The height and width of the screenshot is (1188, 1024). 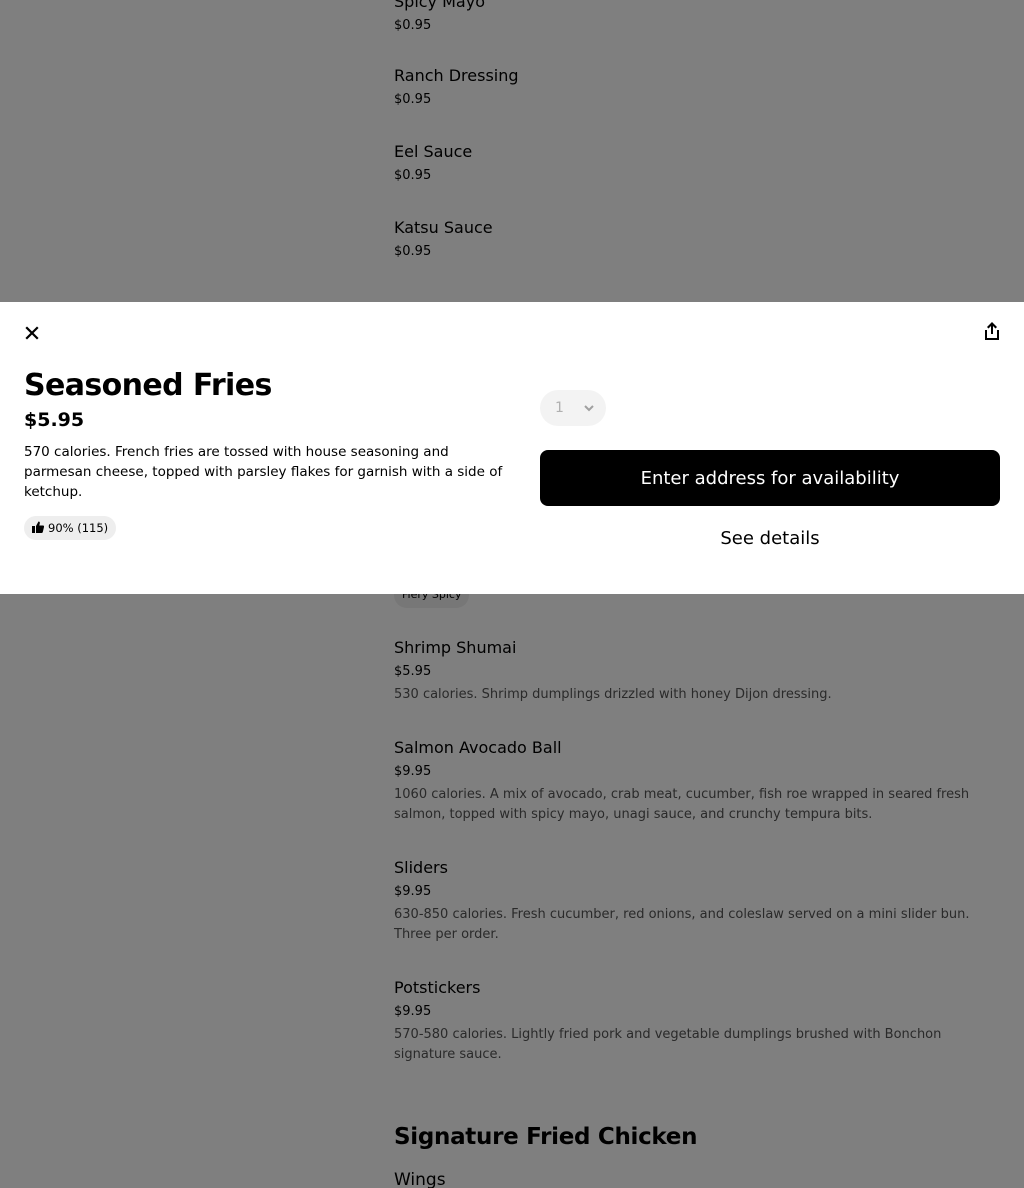 I want to click on see-details-link: See details, so click(x=770, y=538).